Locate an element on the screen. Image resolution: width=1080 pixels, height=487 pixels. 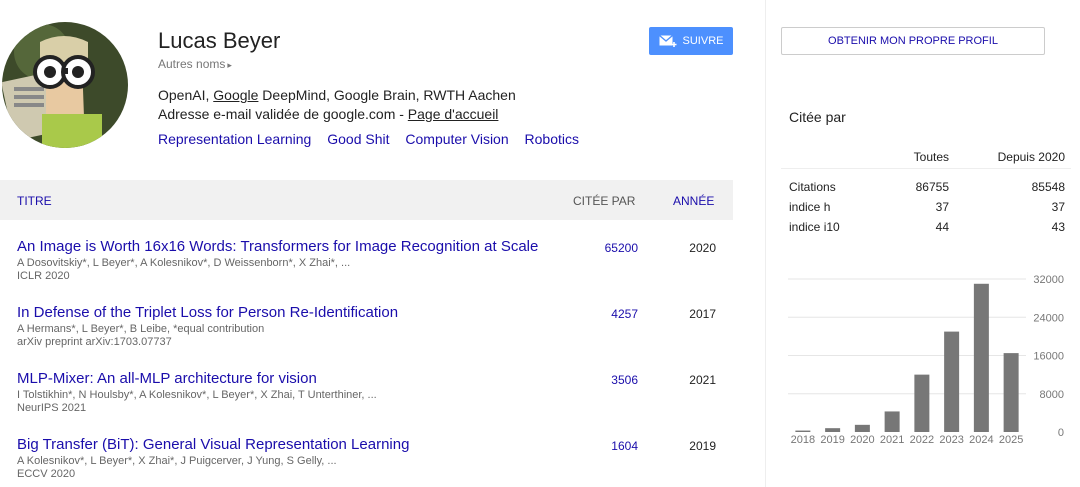
stats-label: Citations is located at coordinates (821, 187).